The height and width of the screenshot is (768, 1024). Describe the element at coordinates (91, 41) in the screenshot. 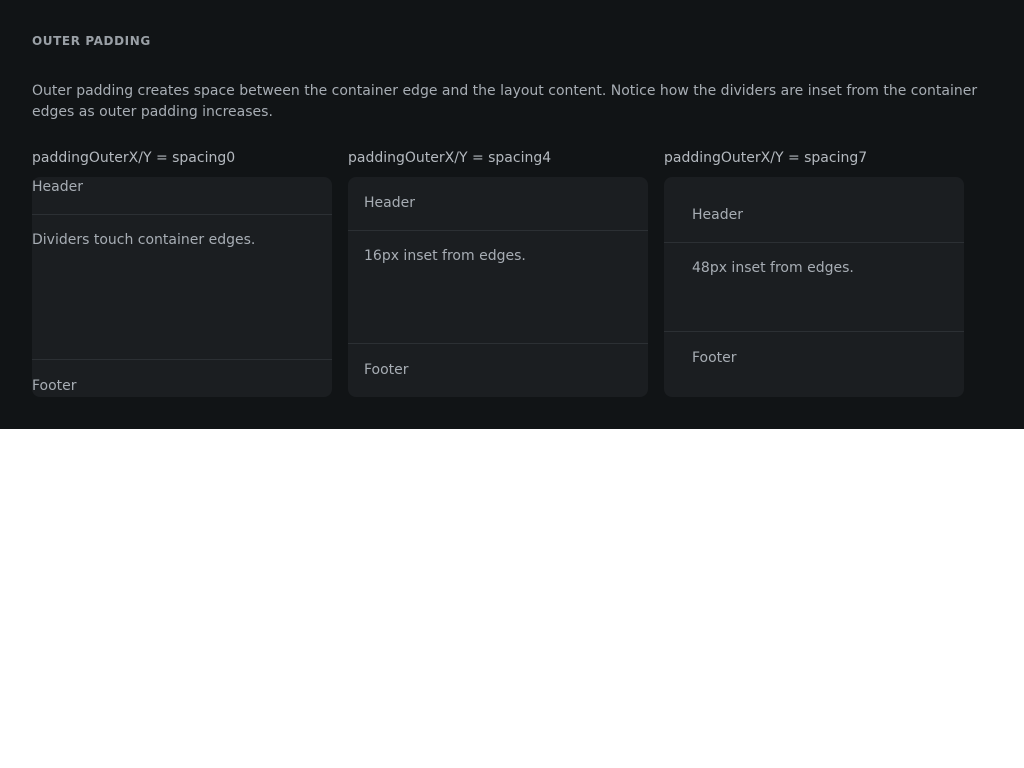

I see `section-title: OUTER PADDING` at that location.